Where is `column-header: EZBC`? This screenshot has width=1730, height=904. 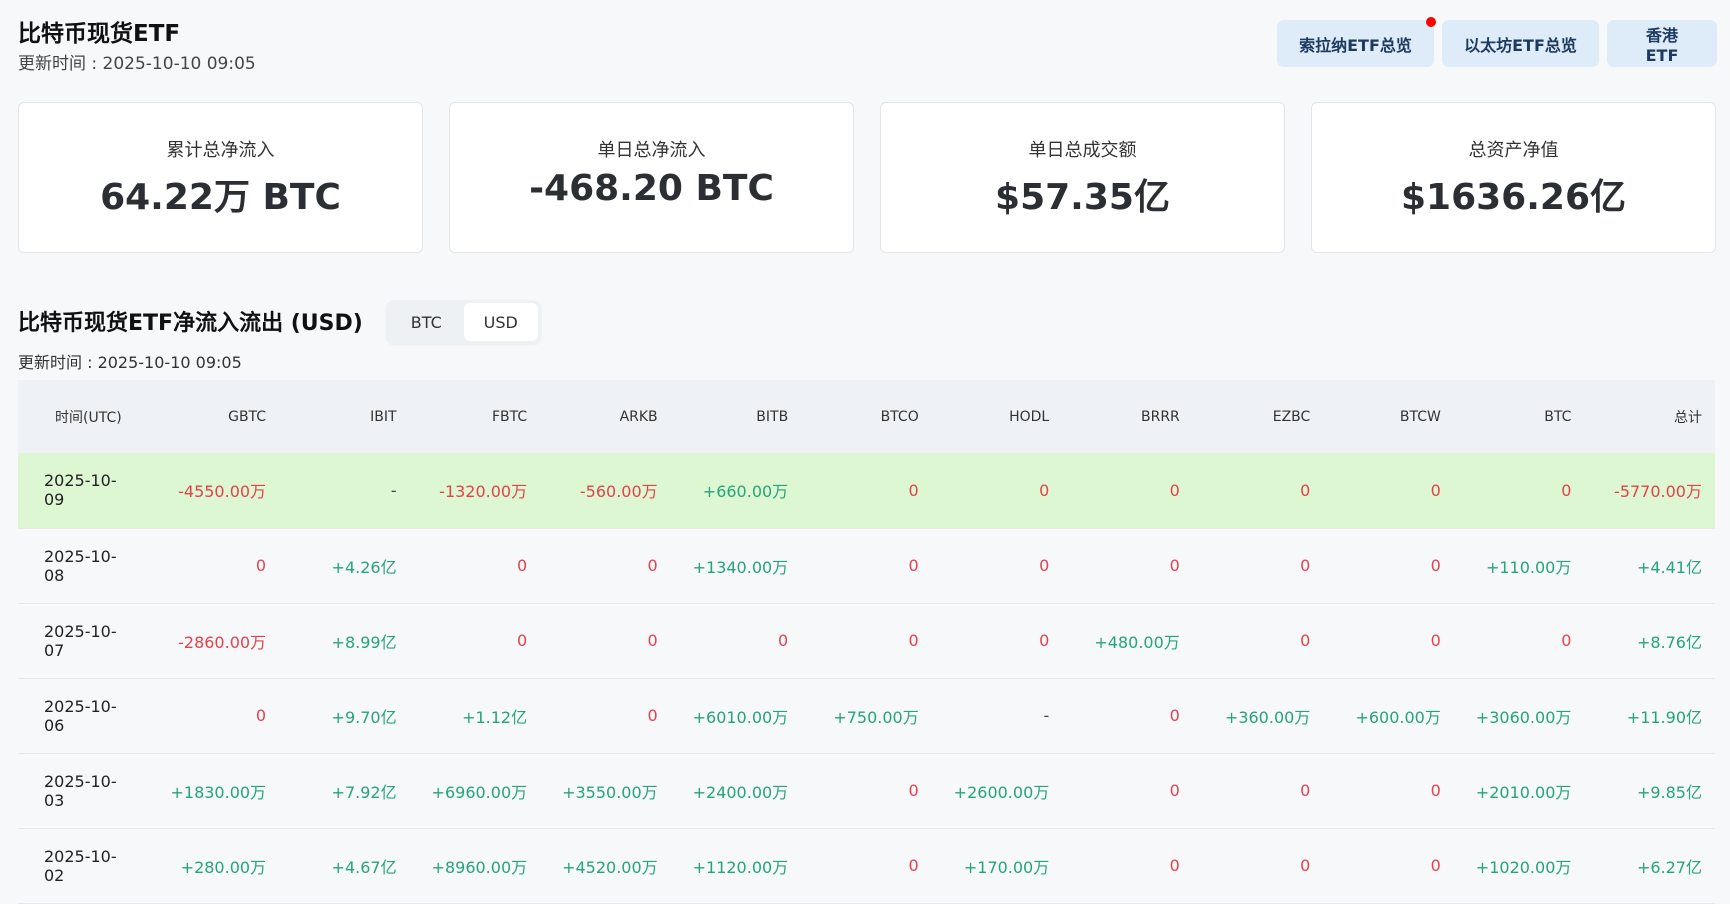
column-header: EZBC is located at coordinates (1258, 416).